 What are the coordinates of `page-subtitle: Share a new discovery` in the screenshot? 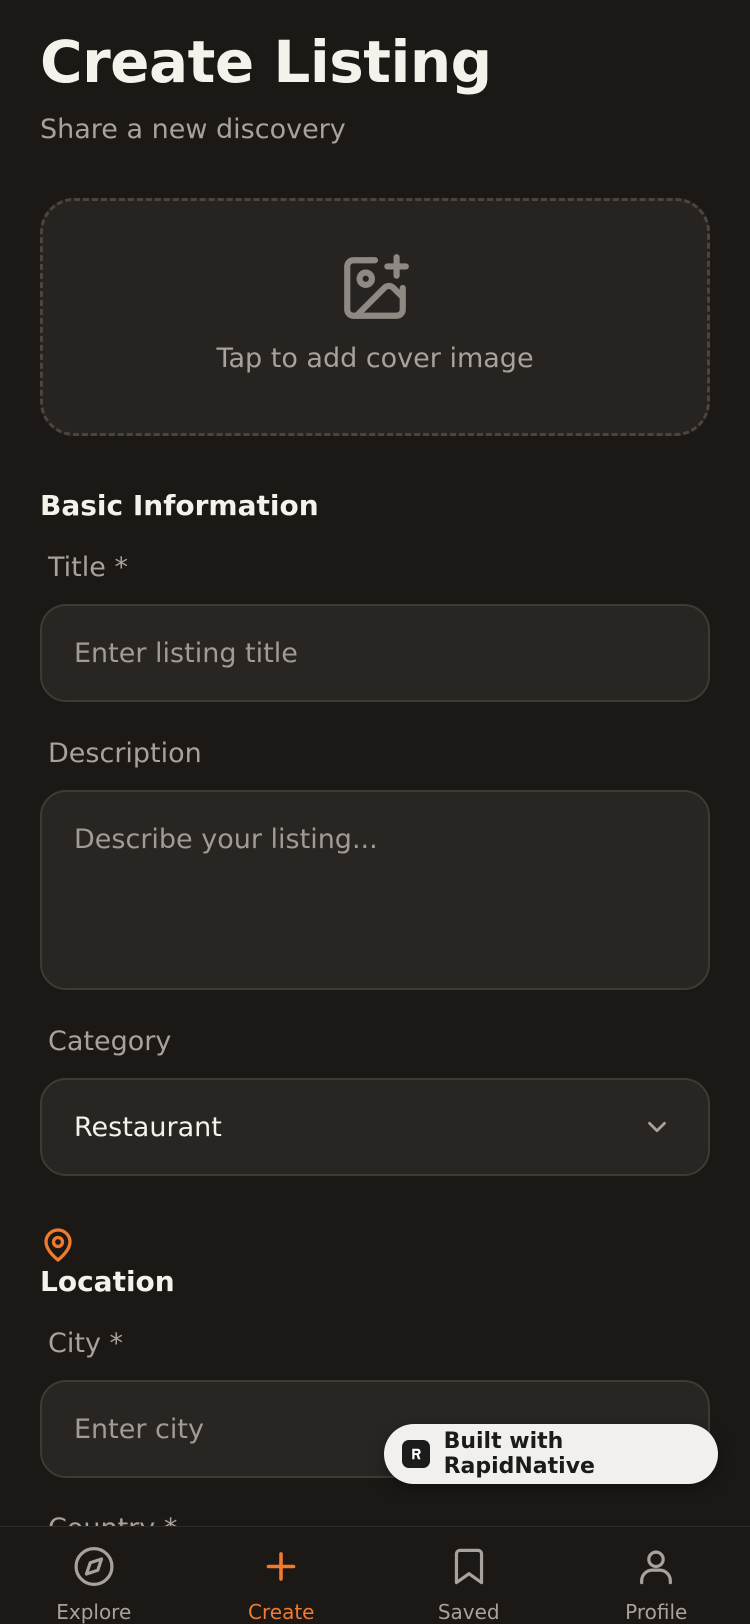 It's located at (193, 129).